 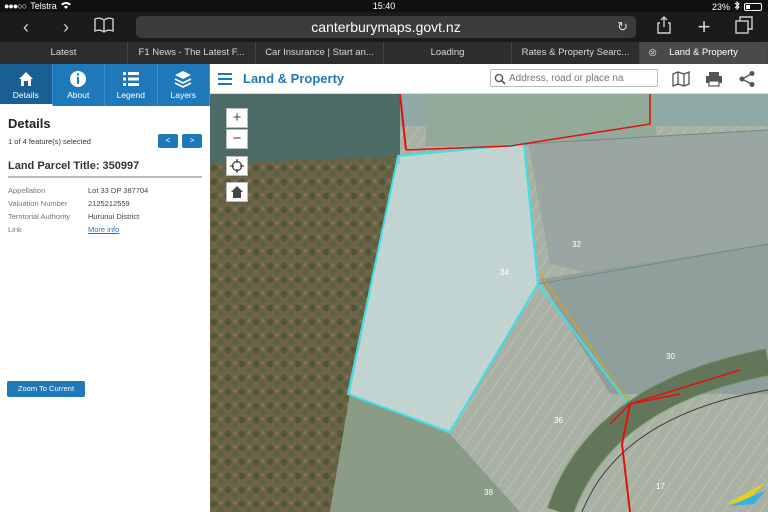 I want to click on bookmarks-icon, so click(x=104, y=27).